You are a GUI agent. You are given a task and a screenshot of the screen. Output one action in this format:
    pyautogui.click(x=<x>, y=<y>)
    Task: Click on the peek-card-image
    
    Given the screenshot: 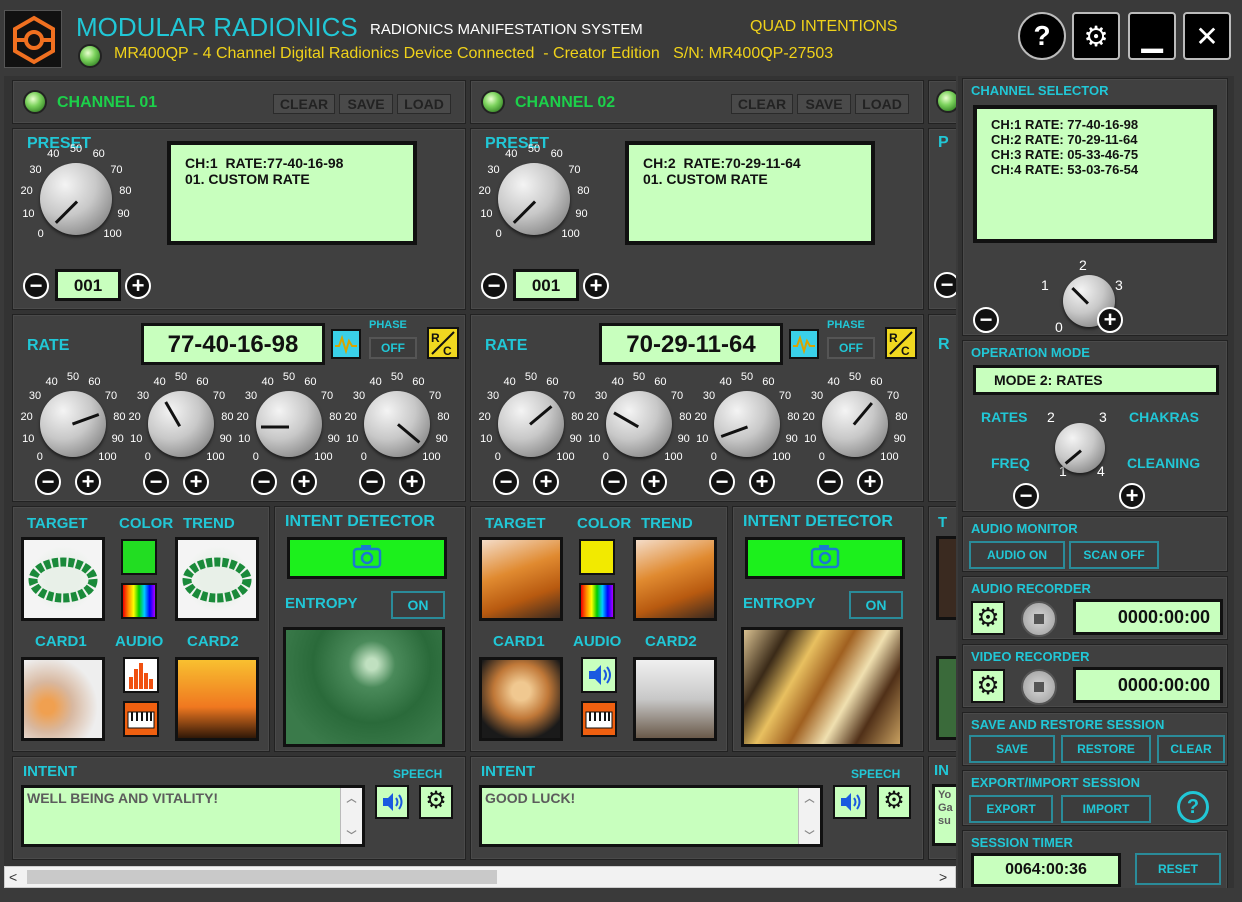 What is the action you would take?
    pyautogui.click(x=946, y=698)
    